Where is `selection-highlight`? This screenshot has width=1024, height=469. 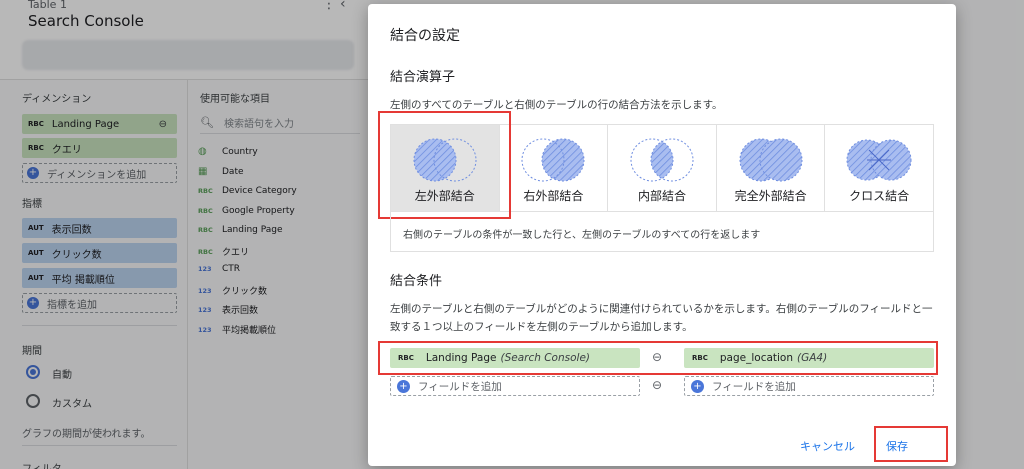 selection-highlight is located at coordinates (444, 165).